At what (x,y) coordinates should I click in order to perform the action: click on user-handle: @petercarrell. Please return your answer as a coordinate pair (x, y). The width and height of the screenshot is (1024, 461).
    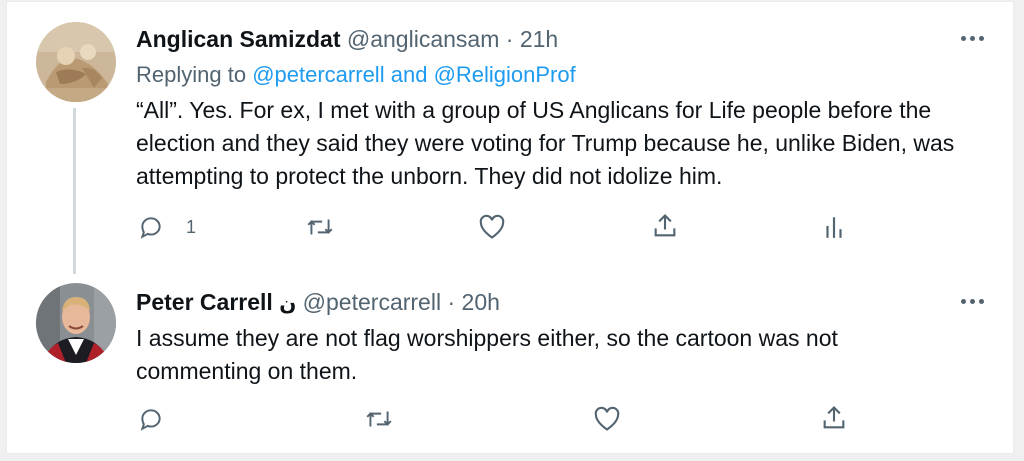
    Looking at the image, I should click on (372, 302).